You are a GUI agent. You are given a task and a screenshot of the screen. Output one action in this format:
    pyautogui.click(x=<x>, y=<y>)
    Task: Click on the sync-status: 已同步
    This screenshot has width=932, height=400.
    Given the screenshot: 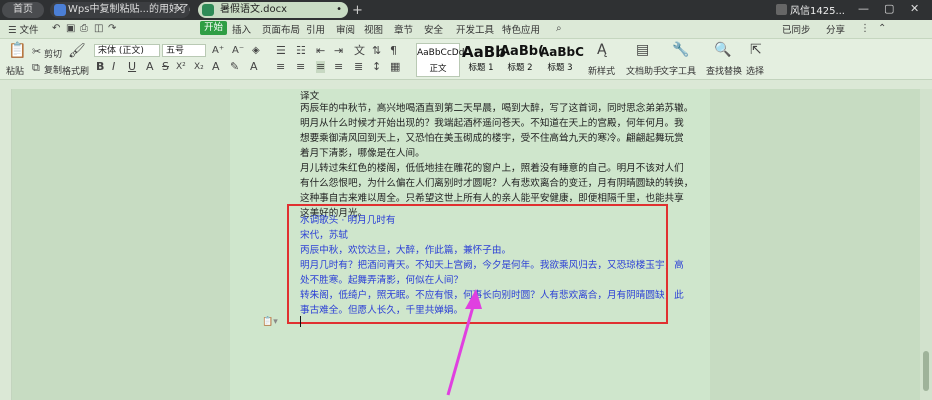 What is the action you would take?
    pyautogui.click(x=796, y=29)
    